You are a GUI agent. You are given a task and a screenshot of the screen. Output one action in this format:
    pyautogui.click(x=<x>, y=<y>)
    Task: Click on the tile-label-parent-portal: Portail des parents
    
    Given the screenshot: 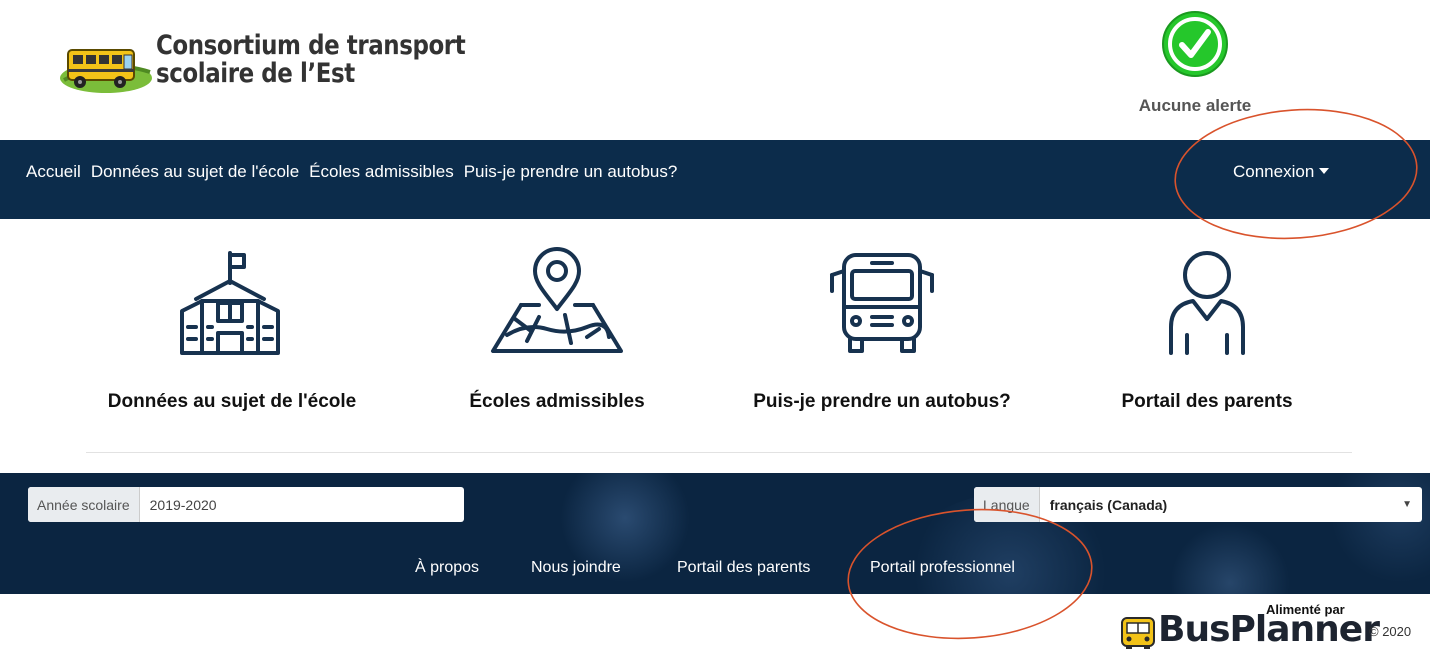 What is the action you would take?
    pyautogui.click(x=1207, y=401)
    